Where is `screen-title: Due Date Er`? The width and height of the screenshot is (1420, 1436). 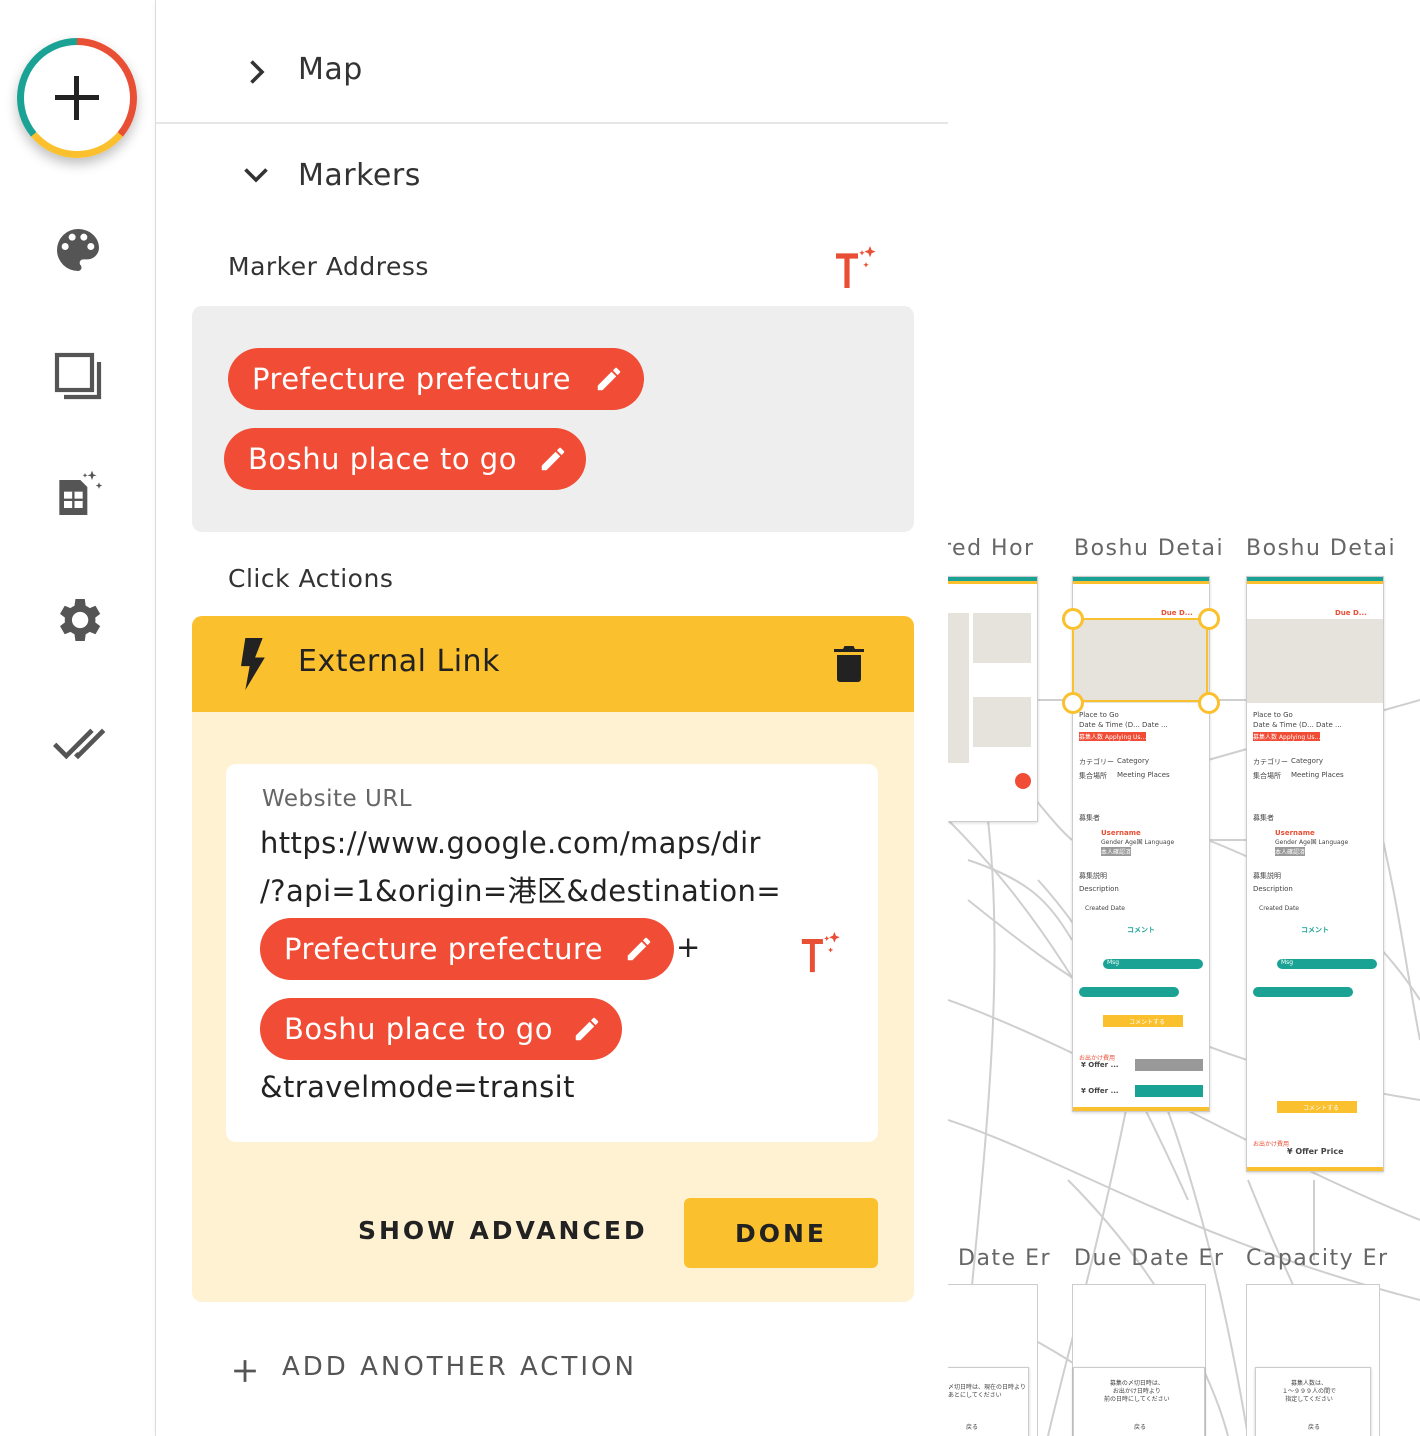 screen-title: Due Date Er is located at coordinates (1149, 1258).